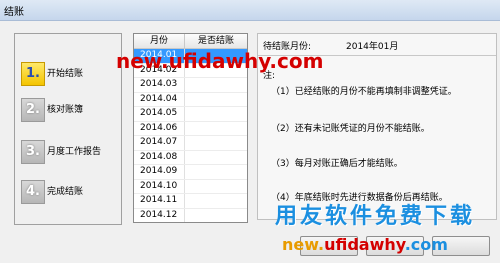 This screenshot has width=500, height=263. I want to click on month-cell: 2014.03, so click(159, 84).